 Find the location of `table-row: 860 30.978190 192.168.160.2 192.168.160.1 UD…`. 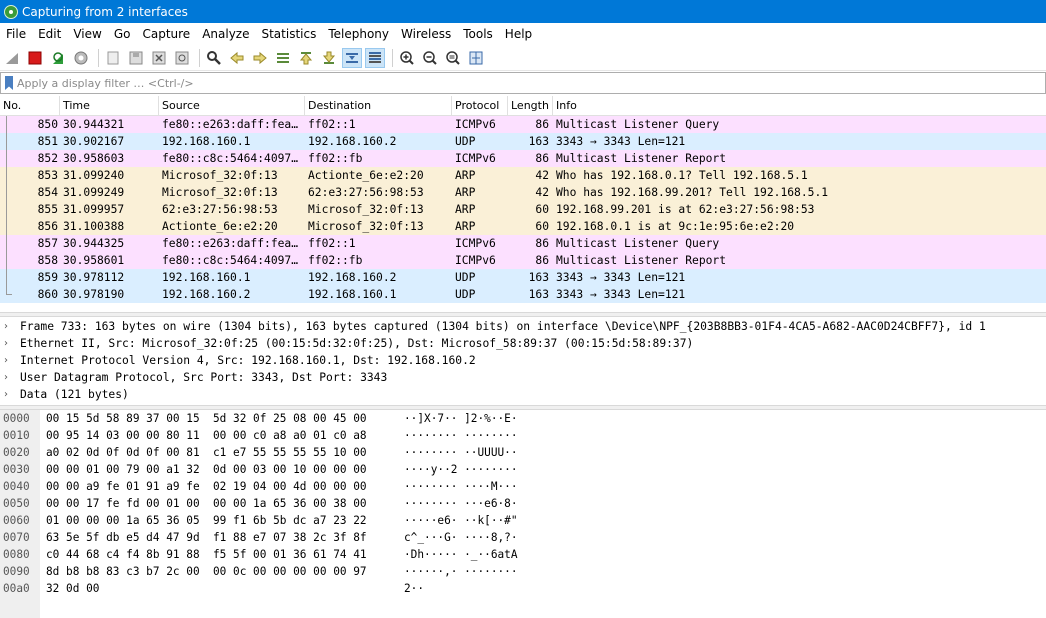

table-row: 860 30.978190 192.168.160.2 192.168.160.1 UD… is located at coordinates (523, 294).